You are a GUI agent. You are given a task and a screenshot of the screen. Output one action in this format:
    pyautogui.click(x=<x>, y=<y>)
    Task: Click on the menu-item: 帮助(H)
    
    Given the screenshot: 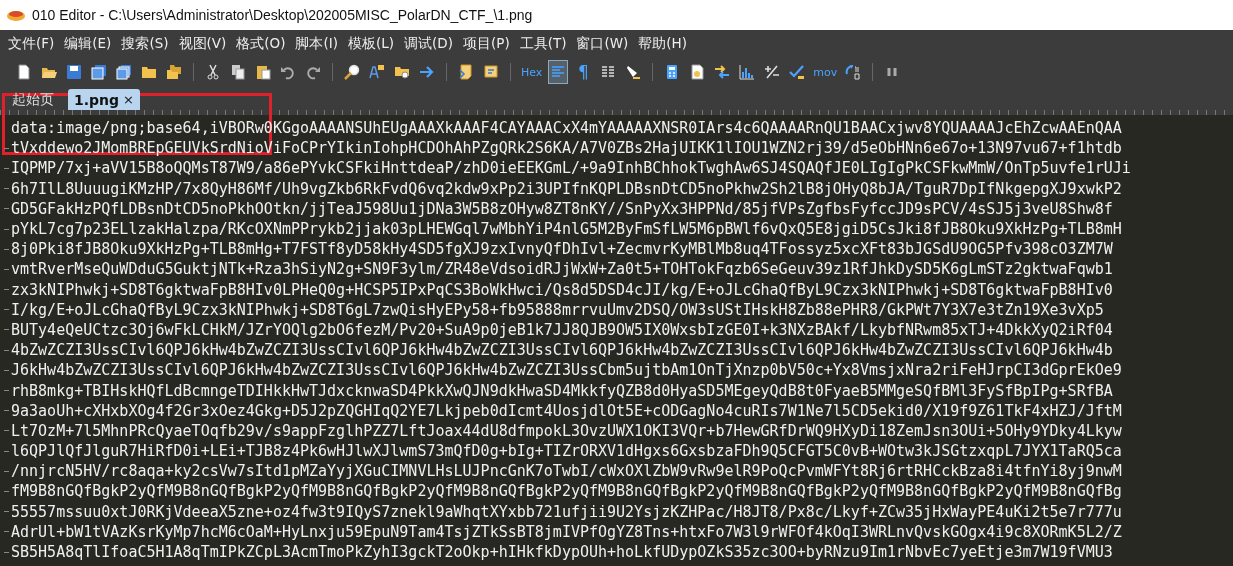 What is the action you would take?
    pyautogui.click(x=665, y=43)
    